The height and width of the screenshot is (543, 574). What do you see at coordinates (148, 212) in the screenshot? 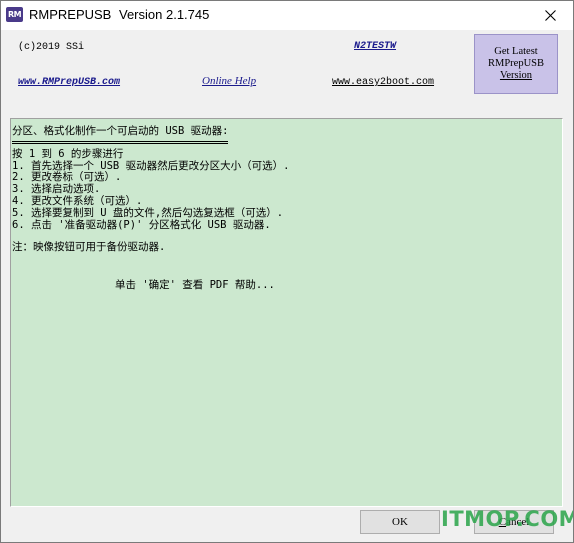
I see `instruction-line: 5. 选择要复制到 U 盘的文件,然后勾选复选框（可选）.` at bounding box center [148, 212].